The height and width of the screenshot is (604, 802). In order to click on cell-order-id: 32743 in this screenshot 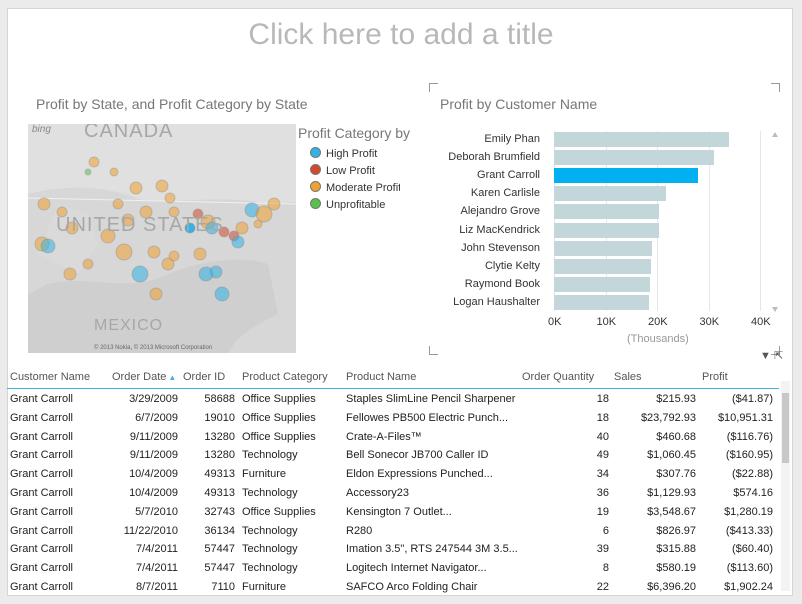, I will do `click(219, 511)`.